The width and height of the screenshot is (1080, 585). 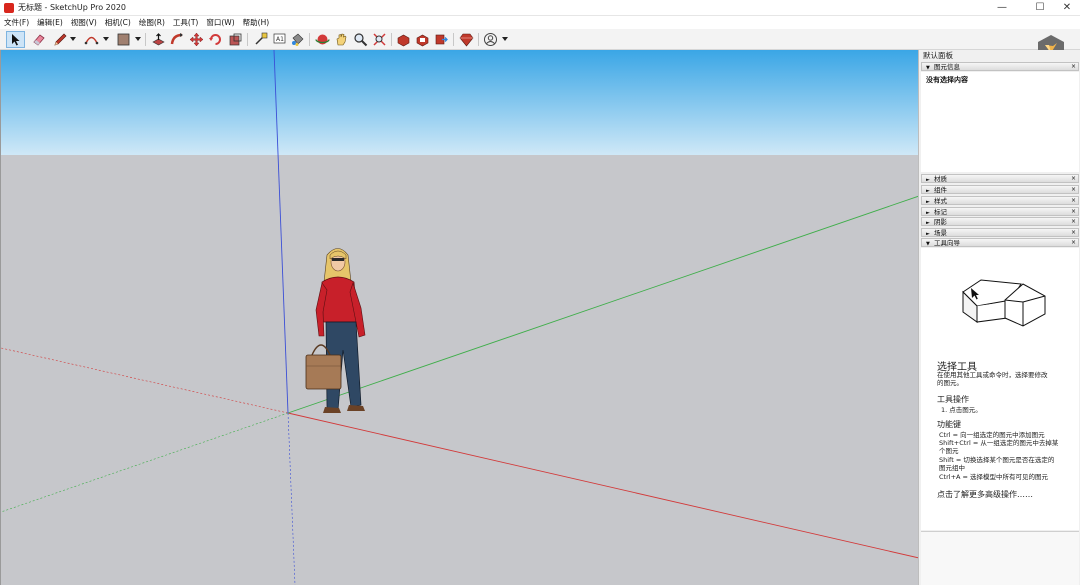 I want to click on account-button, so click(x=490, y=39).